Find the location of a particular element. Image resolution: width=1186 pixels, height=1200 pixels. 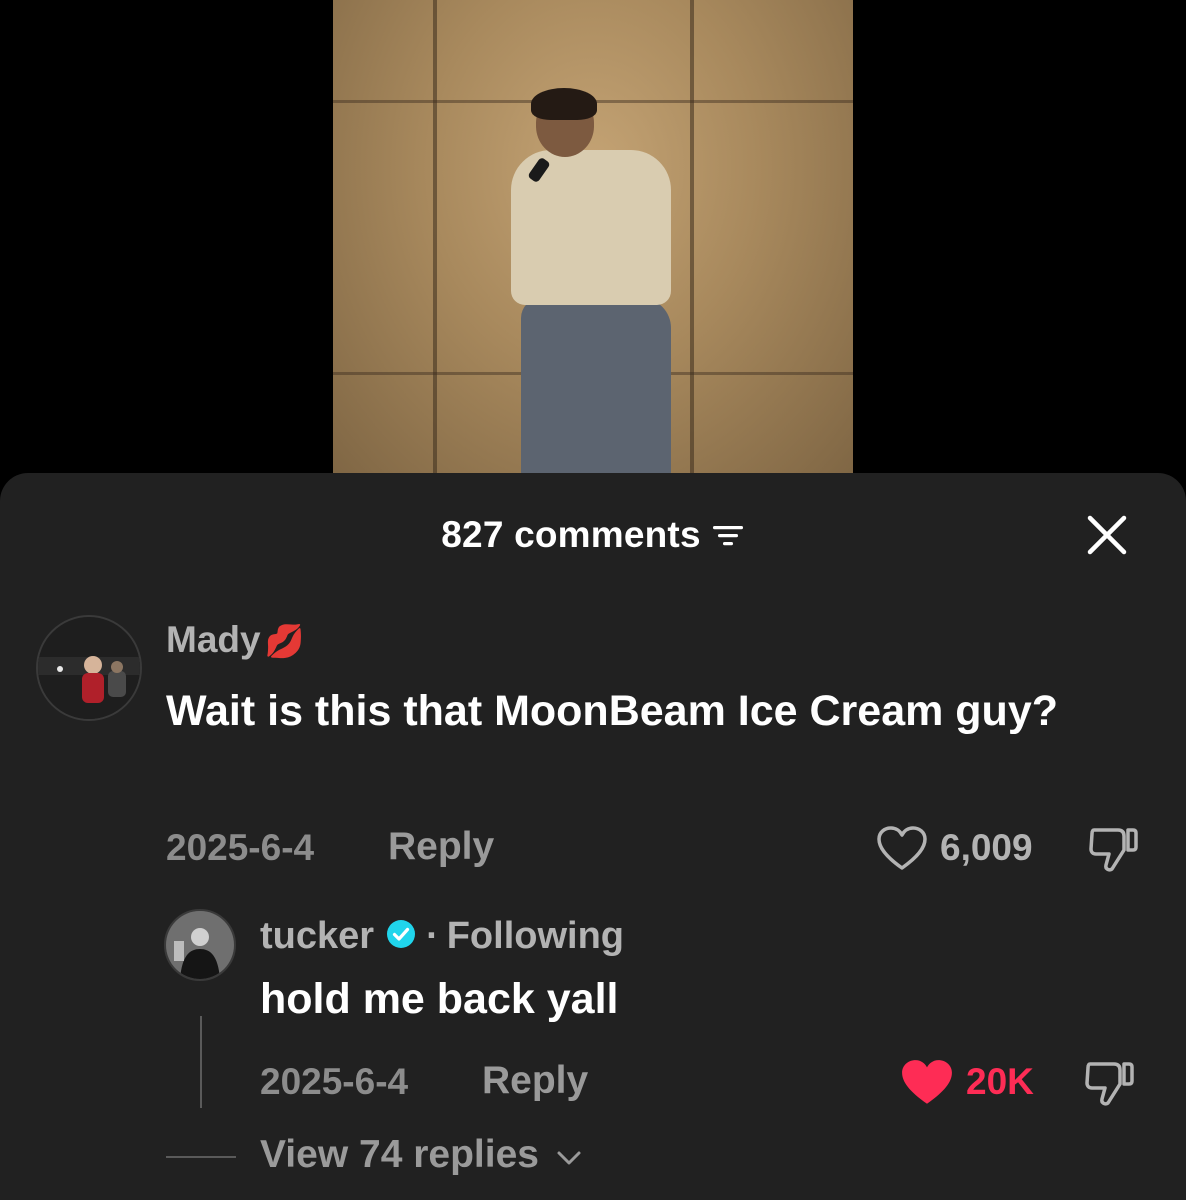

follow-status: Following is located at coordinates (535, 936).